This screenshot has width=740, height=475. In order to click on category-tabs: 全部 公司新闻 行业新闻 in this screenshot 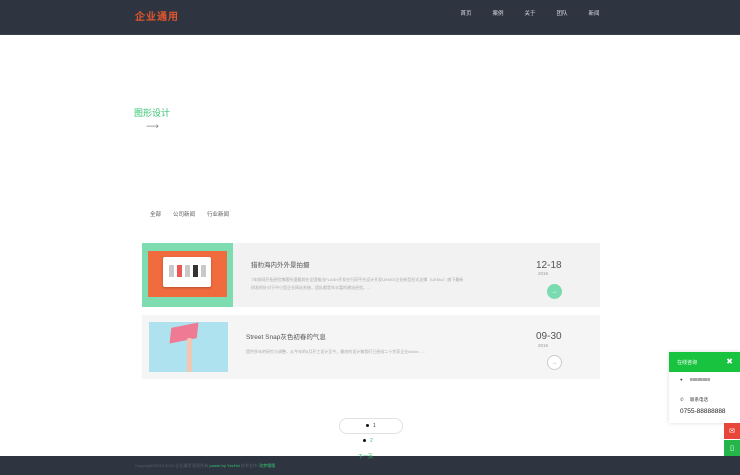, I will do `click(189, 214)`.